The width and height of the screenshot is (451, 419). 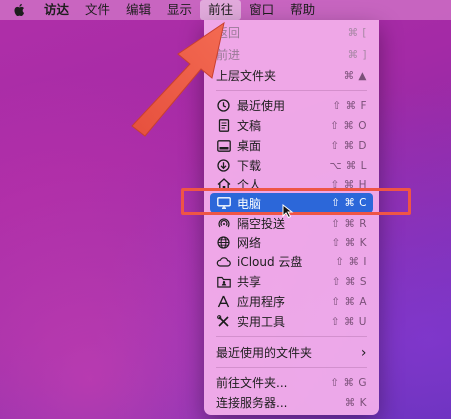 I want to click on mouse-cursor-icon, so click(x=288, y=211).